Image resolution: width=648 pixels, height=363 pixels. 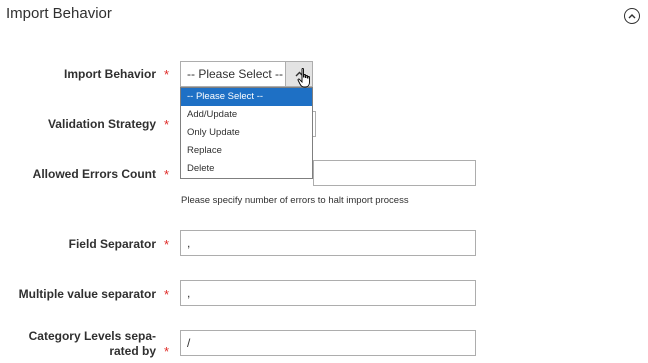 I want to click on category-levels-label-line1: Category Levels sepa-, so click(x=92, y=336).